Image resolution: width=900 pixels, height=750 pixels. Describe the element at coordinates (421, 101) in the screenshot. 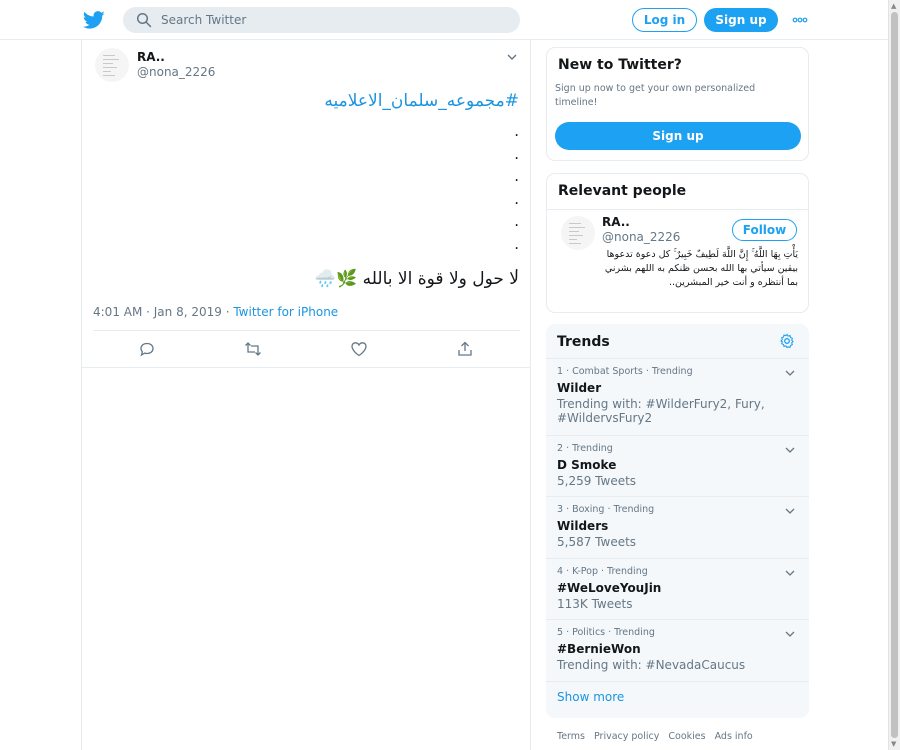

I see `tweet-hashtag-link: #مجموعه_سلمان_الاعلاميه` at that location.